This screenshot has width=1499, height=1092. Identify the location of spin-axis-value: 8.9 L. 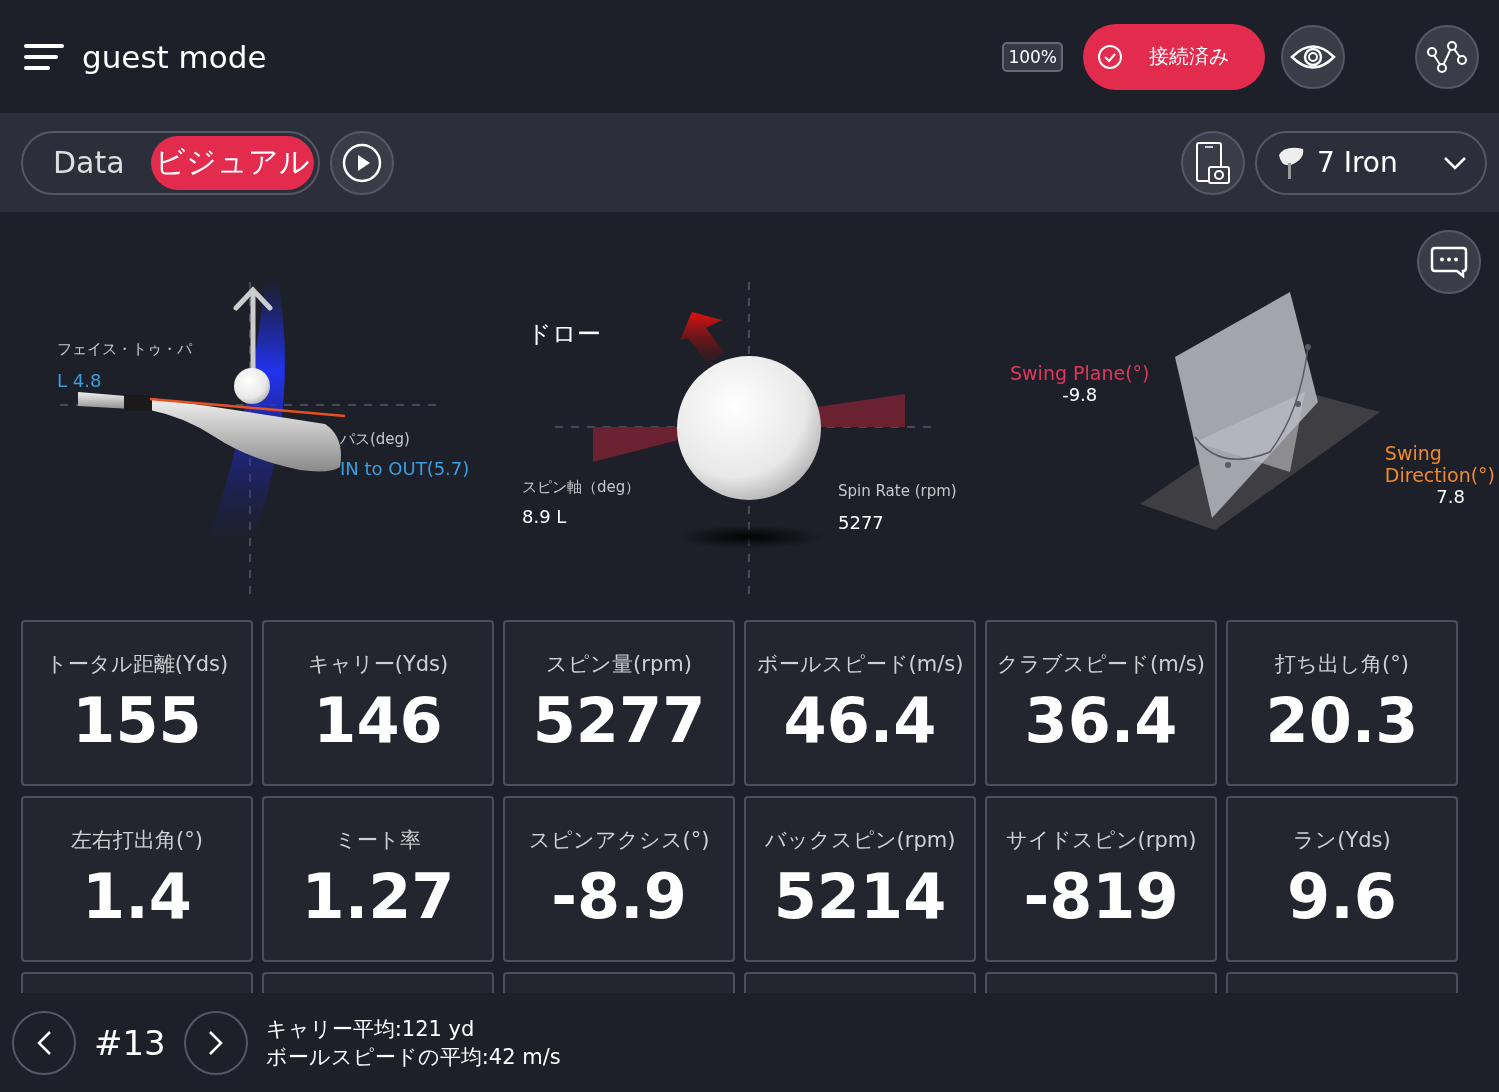
(544, 516).